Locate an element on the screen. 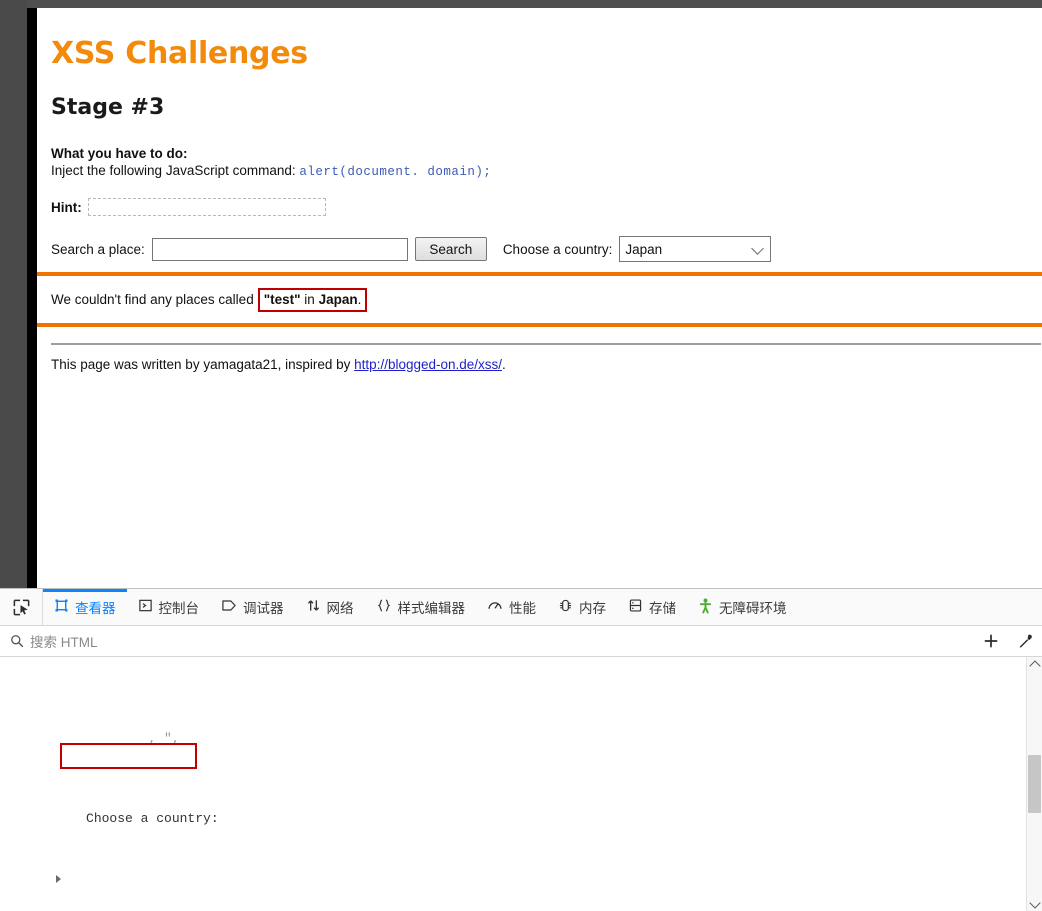 This screenshot has width=1042, height=911. todo-instruction: Inject the following JavaScript command: is located at coordinates (173, 170).